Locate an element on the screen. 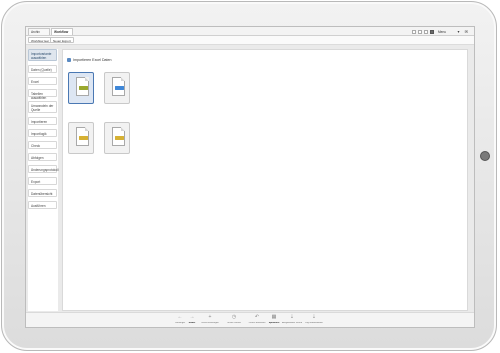 The image size is (500, 353). excel-icon is located at coordinates (69, 60).